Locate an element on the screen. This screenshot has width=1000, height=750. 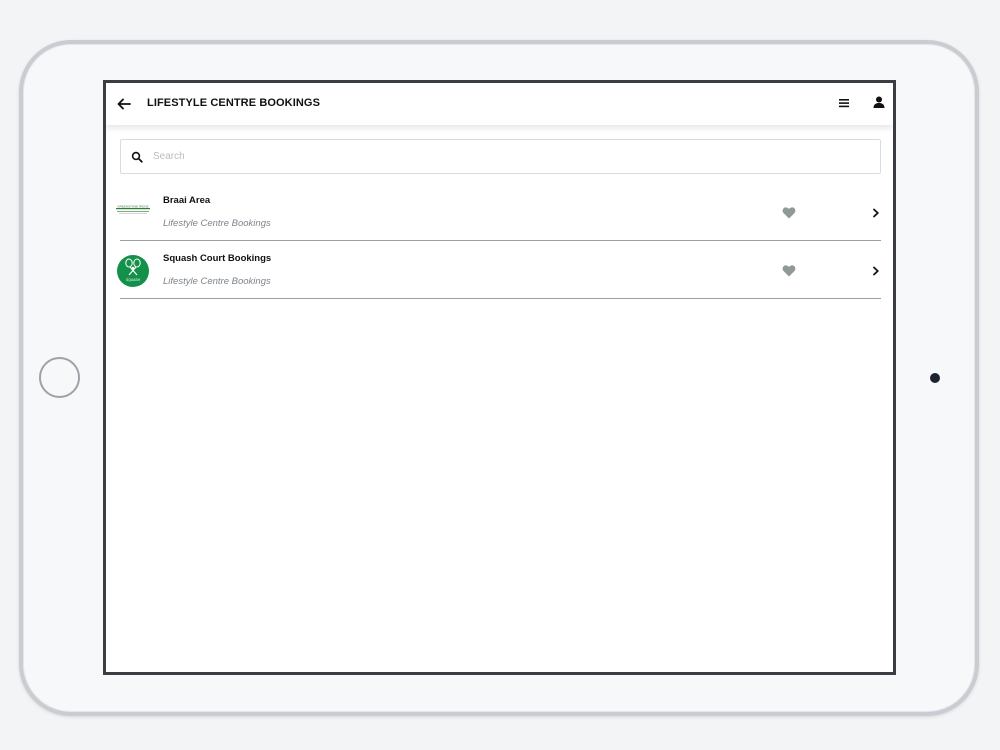
search-input is located at coordinates (509, 156).